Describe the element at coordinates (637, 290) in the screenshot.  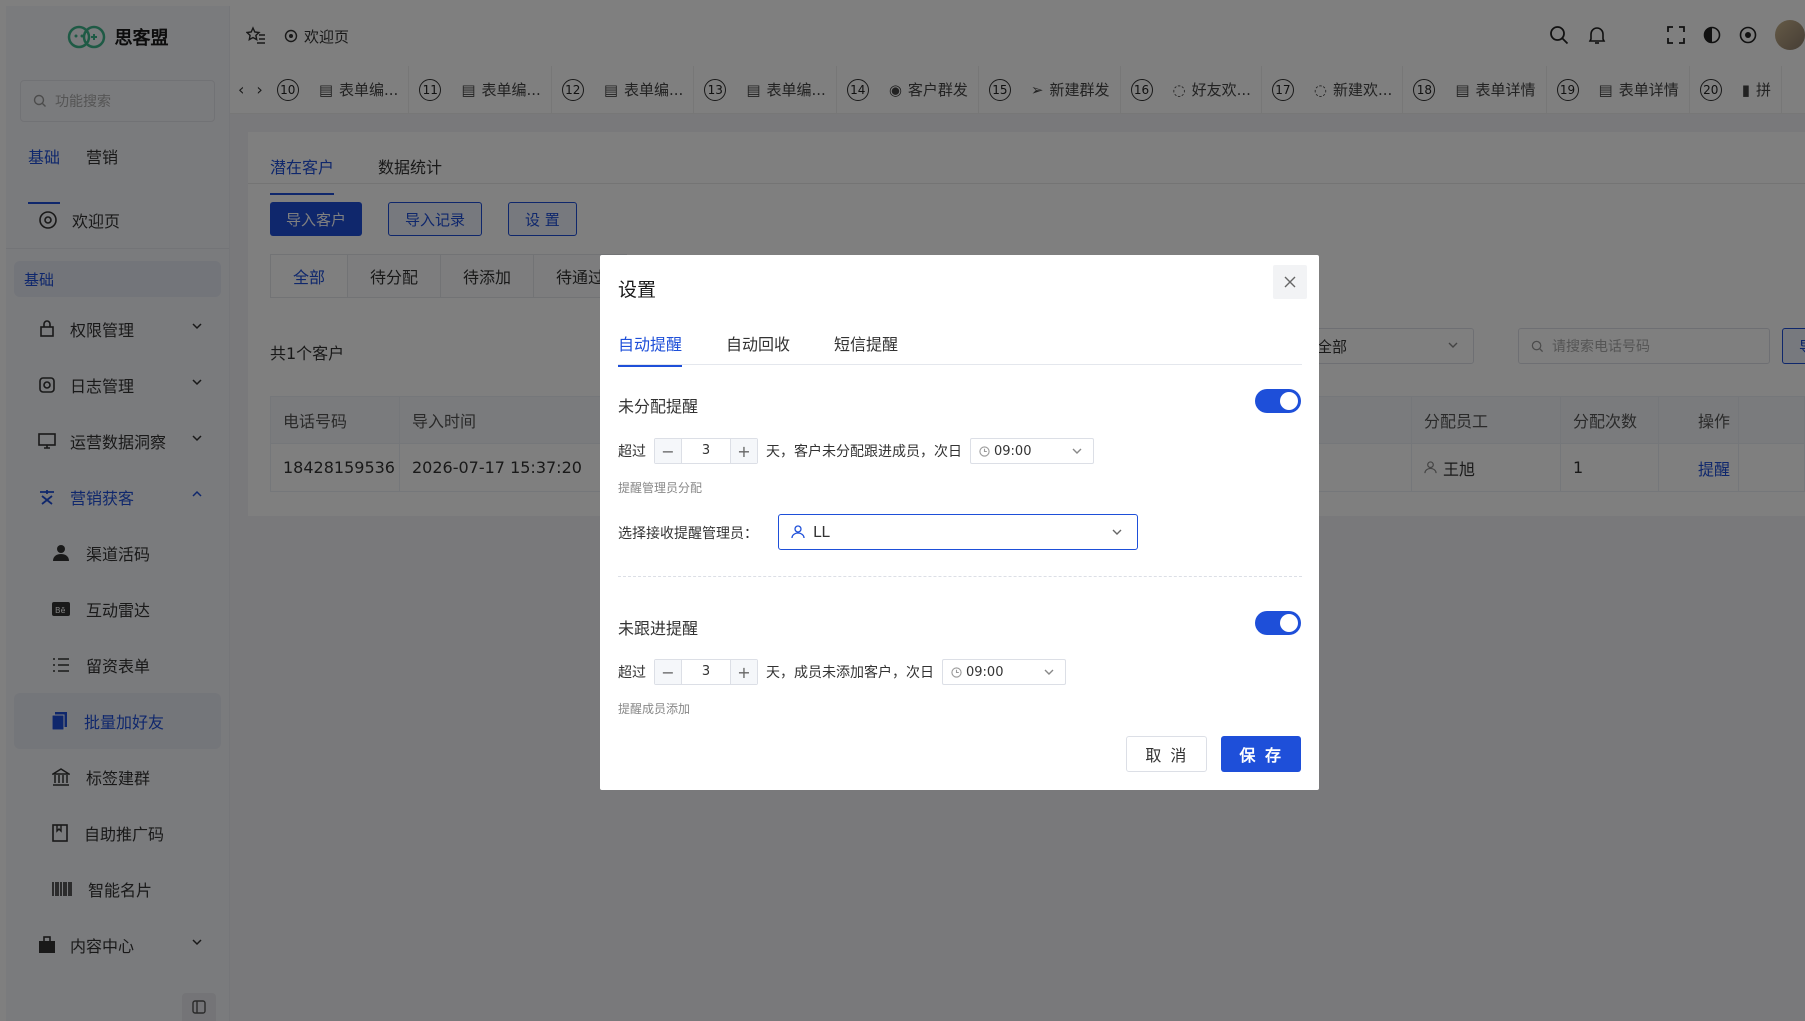
I see `modal-title: 设置` at that location.